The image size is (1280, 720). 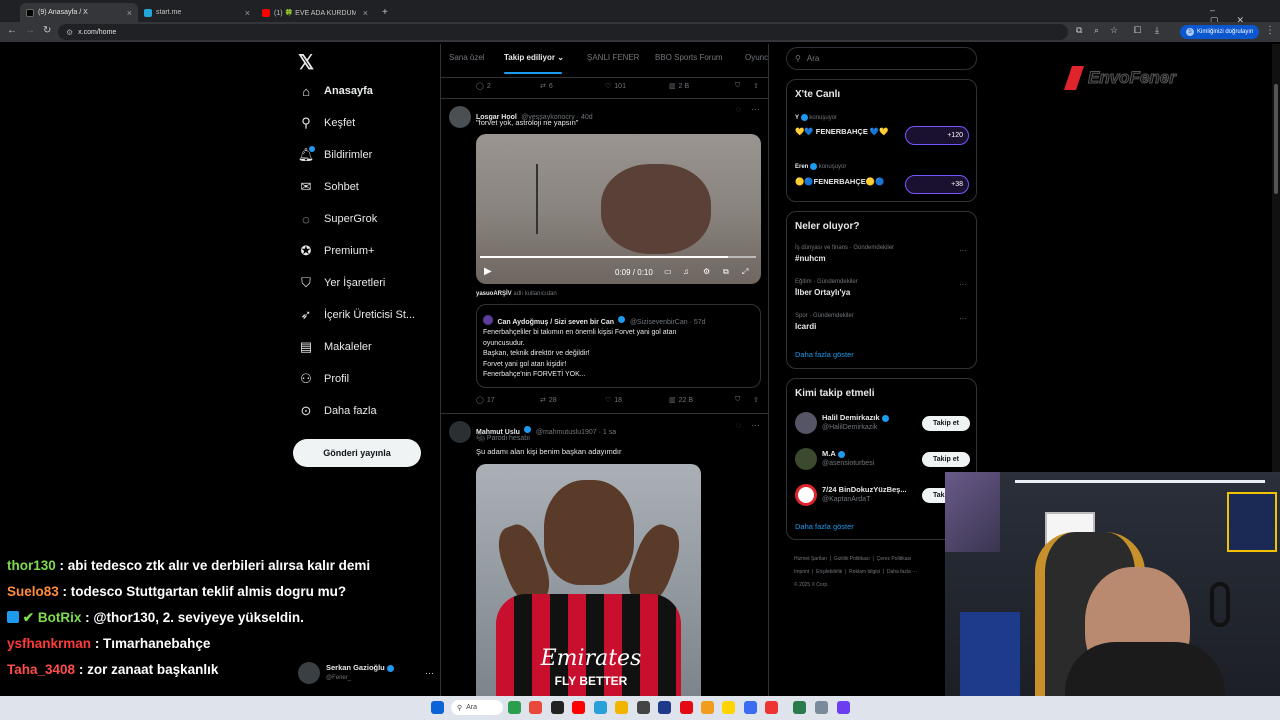 I want to click on forward-icon: →, so click(x=30, y=30).